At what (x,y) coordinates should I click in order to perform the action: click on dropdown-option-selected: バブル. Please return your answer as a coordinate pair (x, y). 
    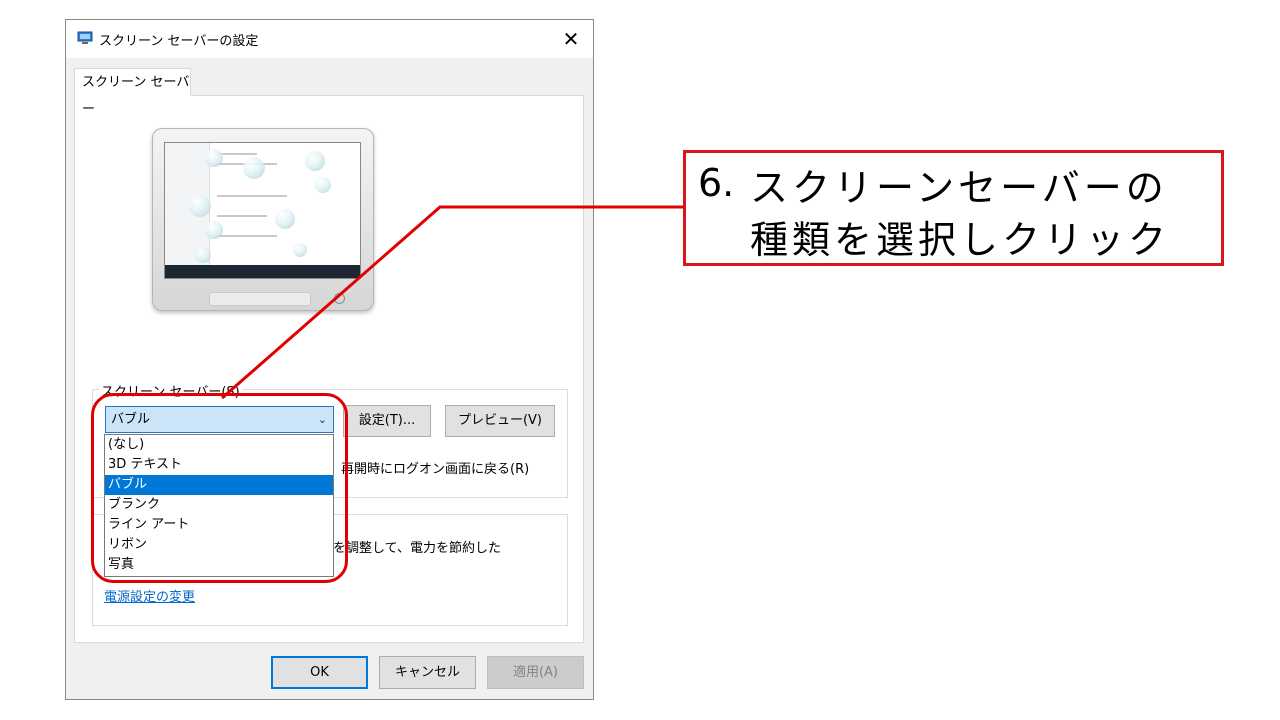
    Looking at the image, I should click on (219, 485).